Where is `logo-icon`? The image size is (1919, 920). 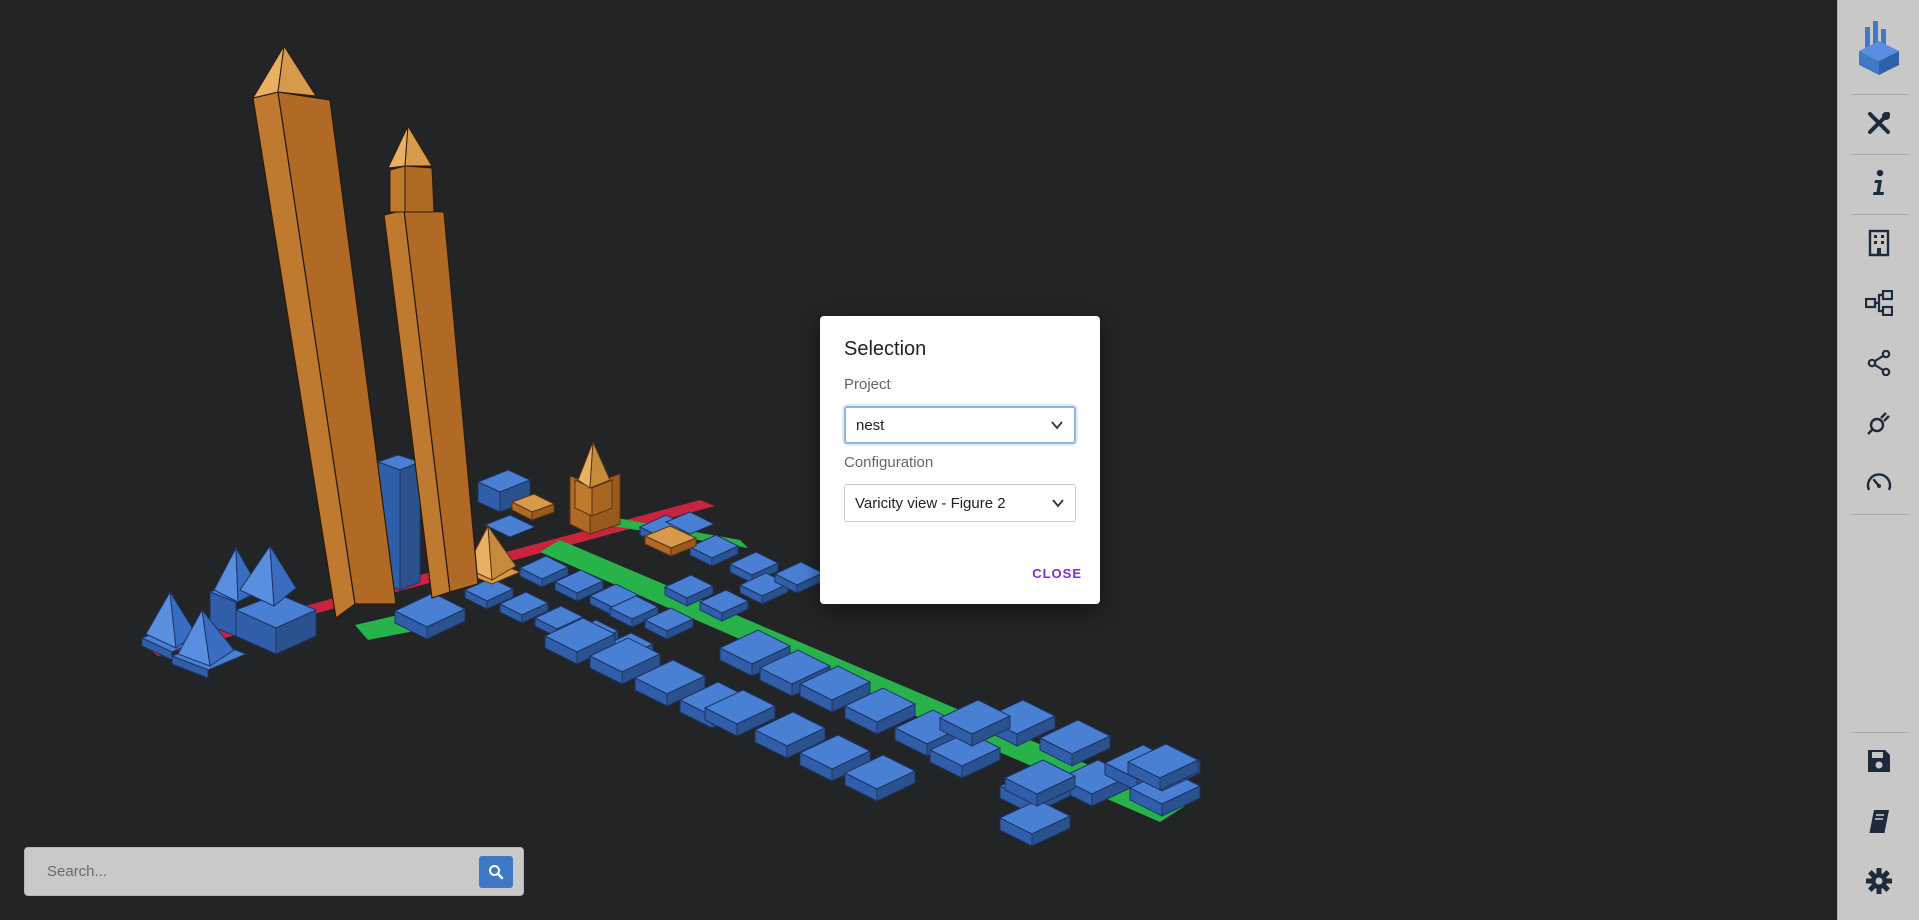 logo-icon is located at coordinates (1878, 48).